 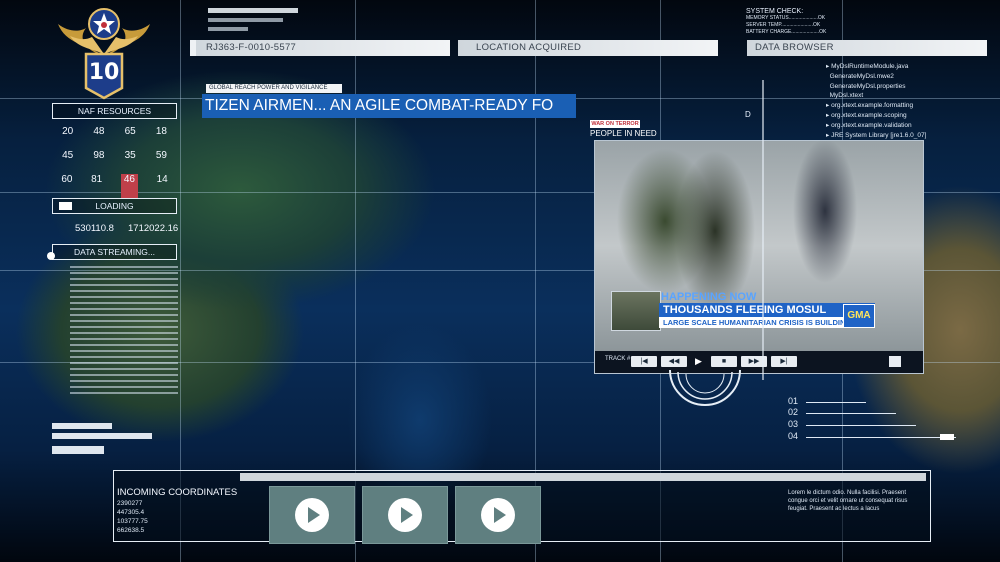 I want to click on resource-value: 20, so click(x=68, y=131).